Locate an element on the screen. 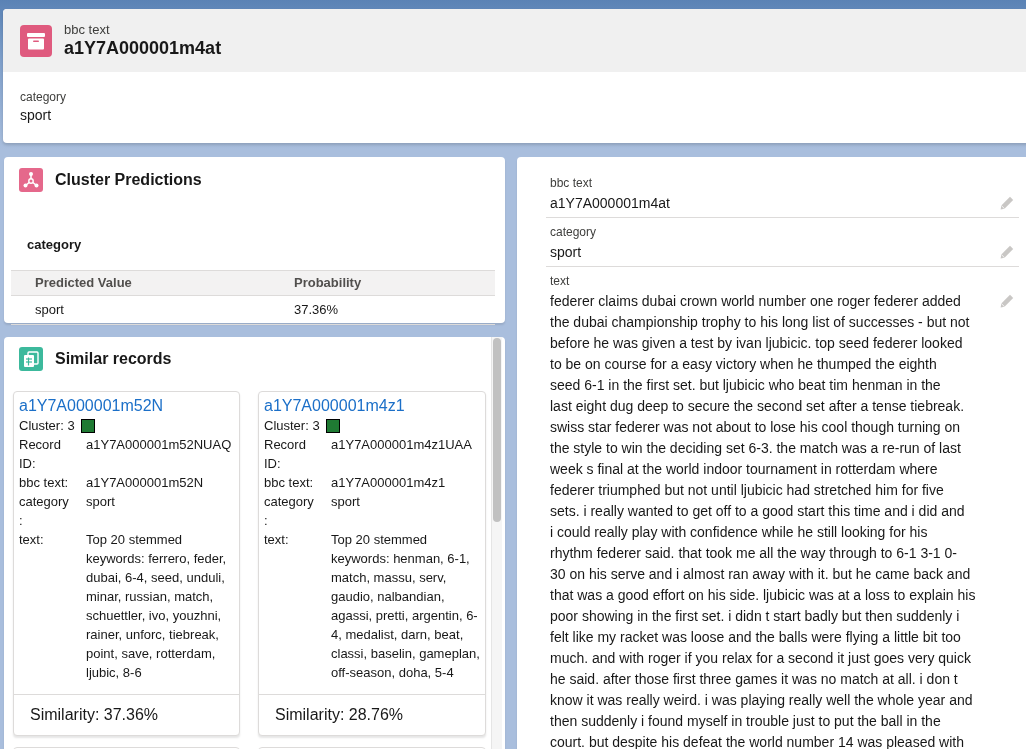 Image resolution: width=1026 pixels, height=749 pixels. record-link: a1Y7A000001m52N is located at coordinates (128, 406).